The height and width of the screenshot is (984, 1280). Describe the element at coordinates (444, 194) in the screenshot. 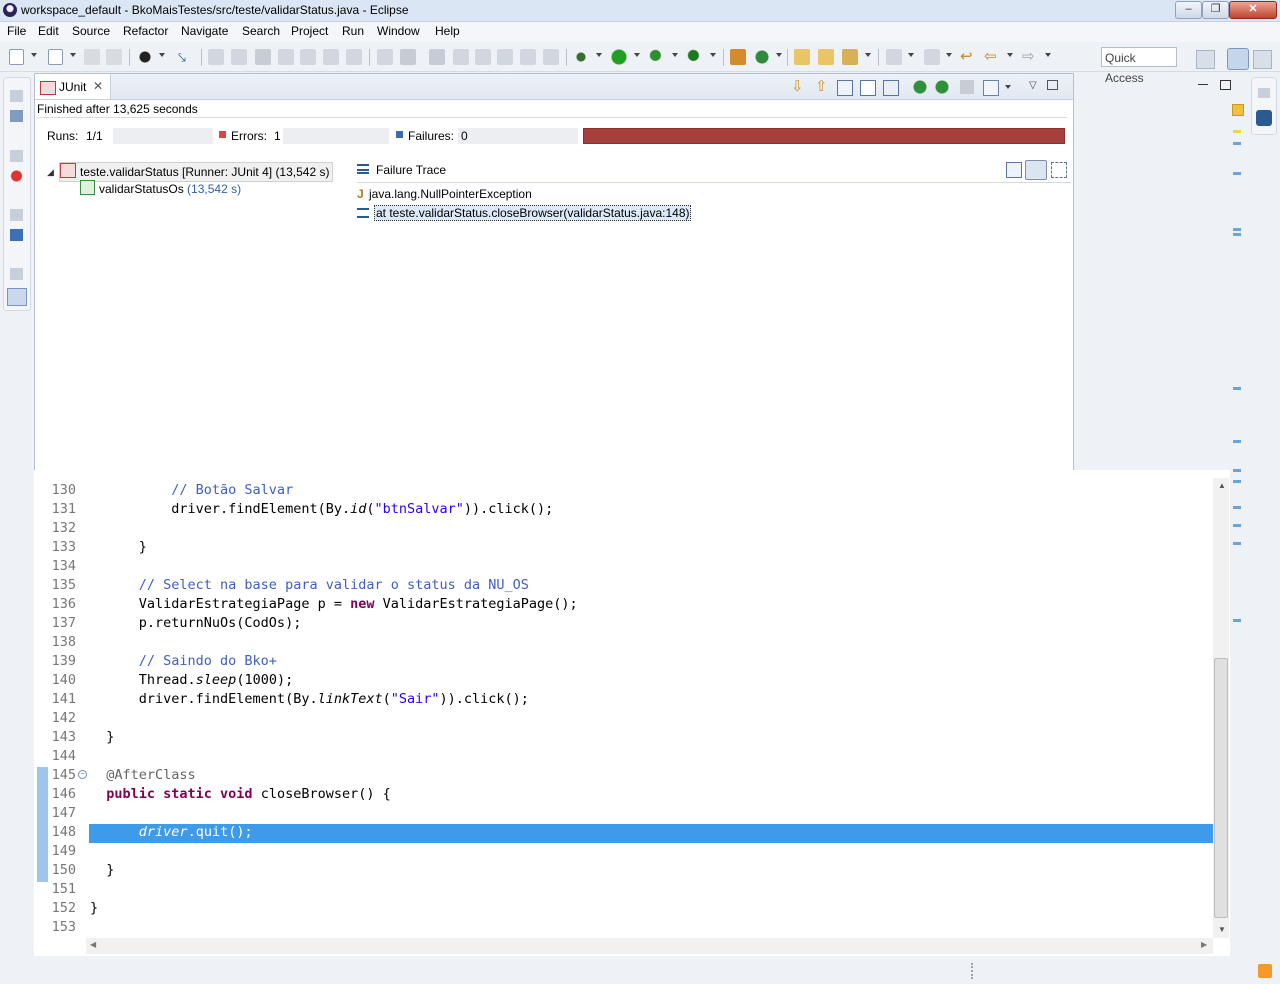

I see `trace-line: Jjava.lang.NullPointerException` at that location.